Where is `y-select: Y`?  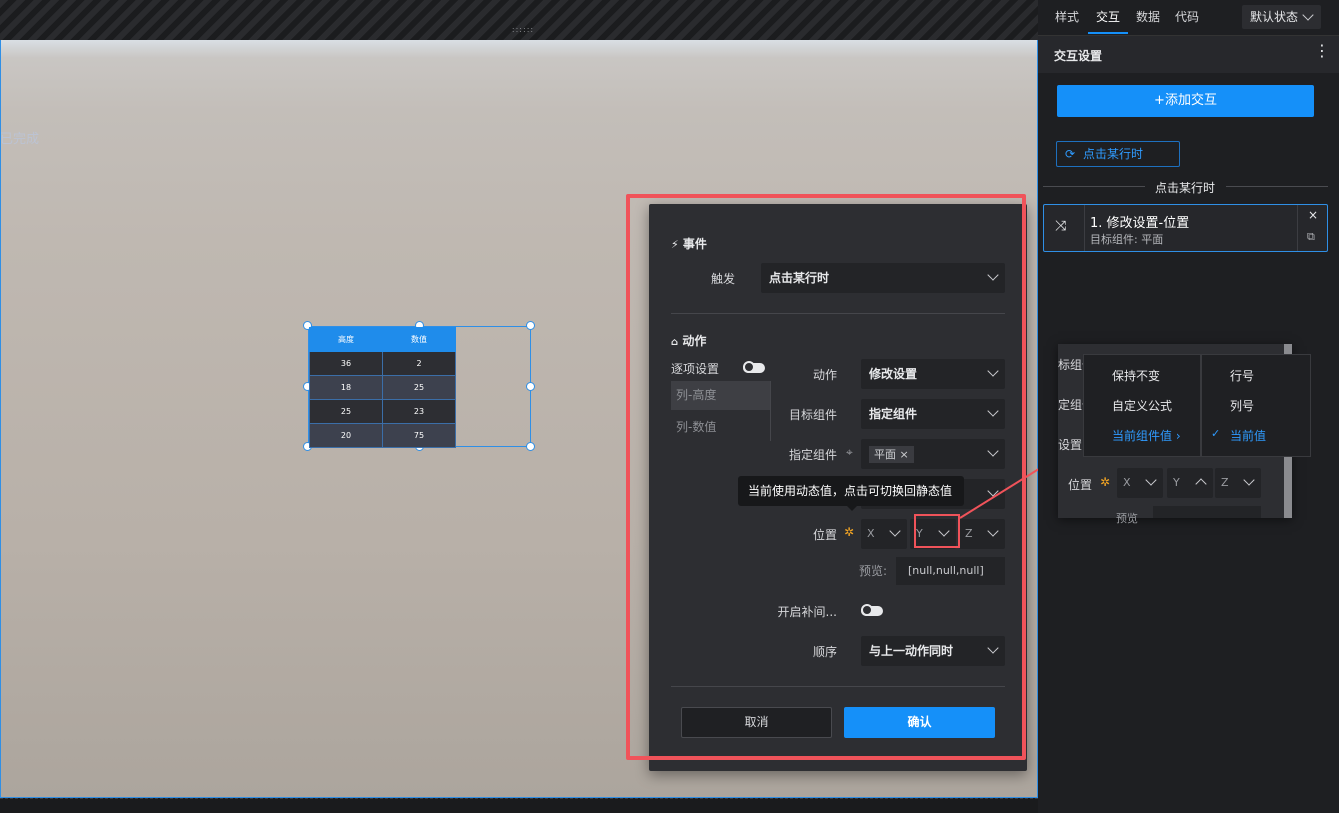
y-select: Y is located at coordinates (1190, 483).